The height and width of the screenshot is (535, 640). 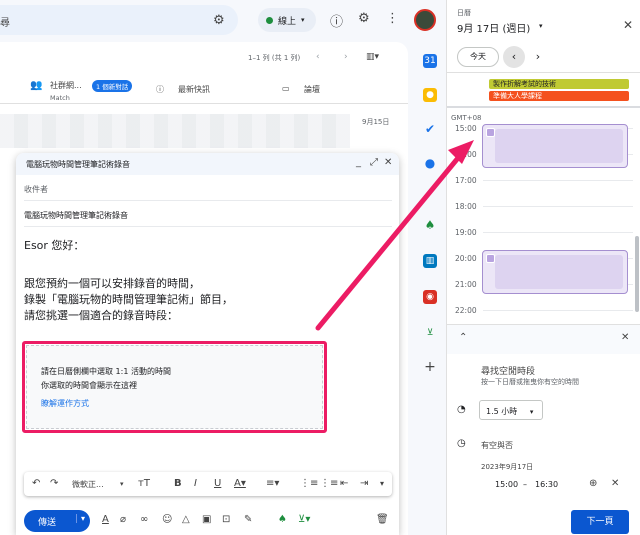 What do you see at coordinates (394, 235) in the screenshot?
I see `annotation-arrow` at bounding box center [394, 235].